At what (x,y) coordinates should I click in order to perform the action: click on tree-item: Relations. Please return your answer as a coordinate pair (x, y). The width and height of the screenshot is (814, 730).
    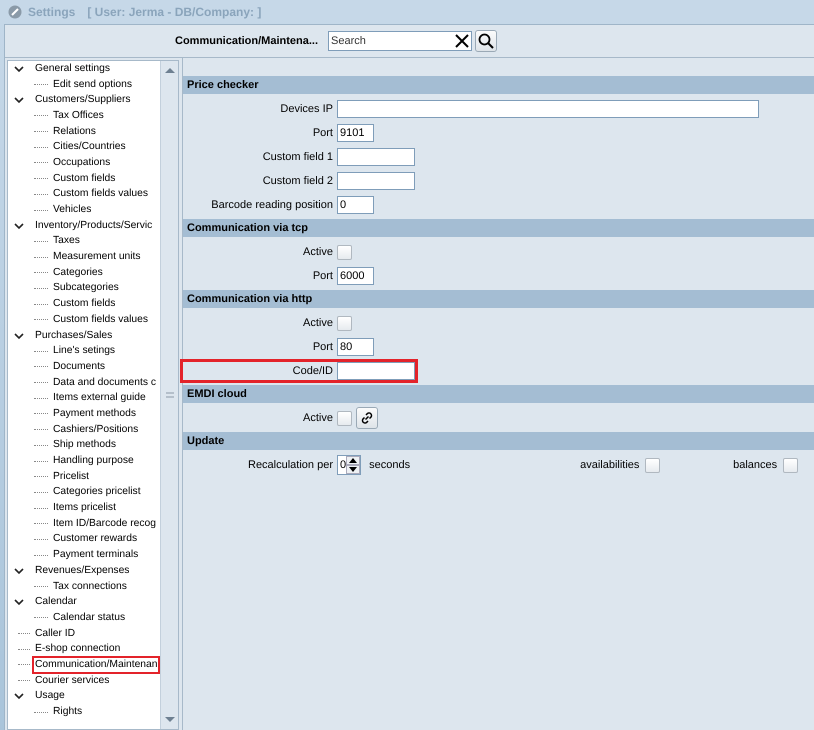
    Looking at the image, I should click on (74, 131).